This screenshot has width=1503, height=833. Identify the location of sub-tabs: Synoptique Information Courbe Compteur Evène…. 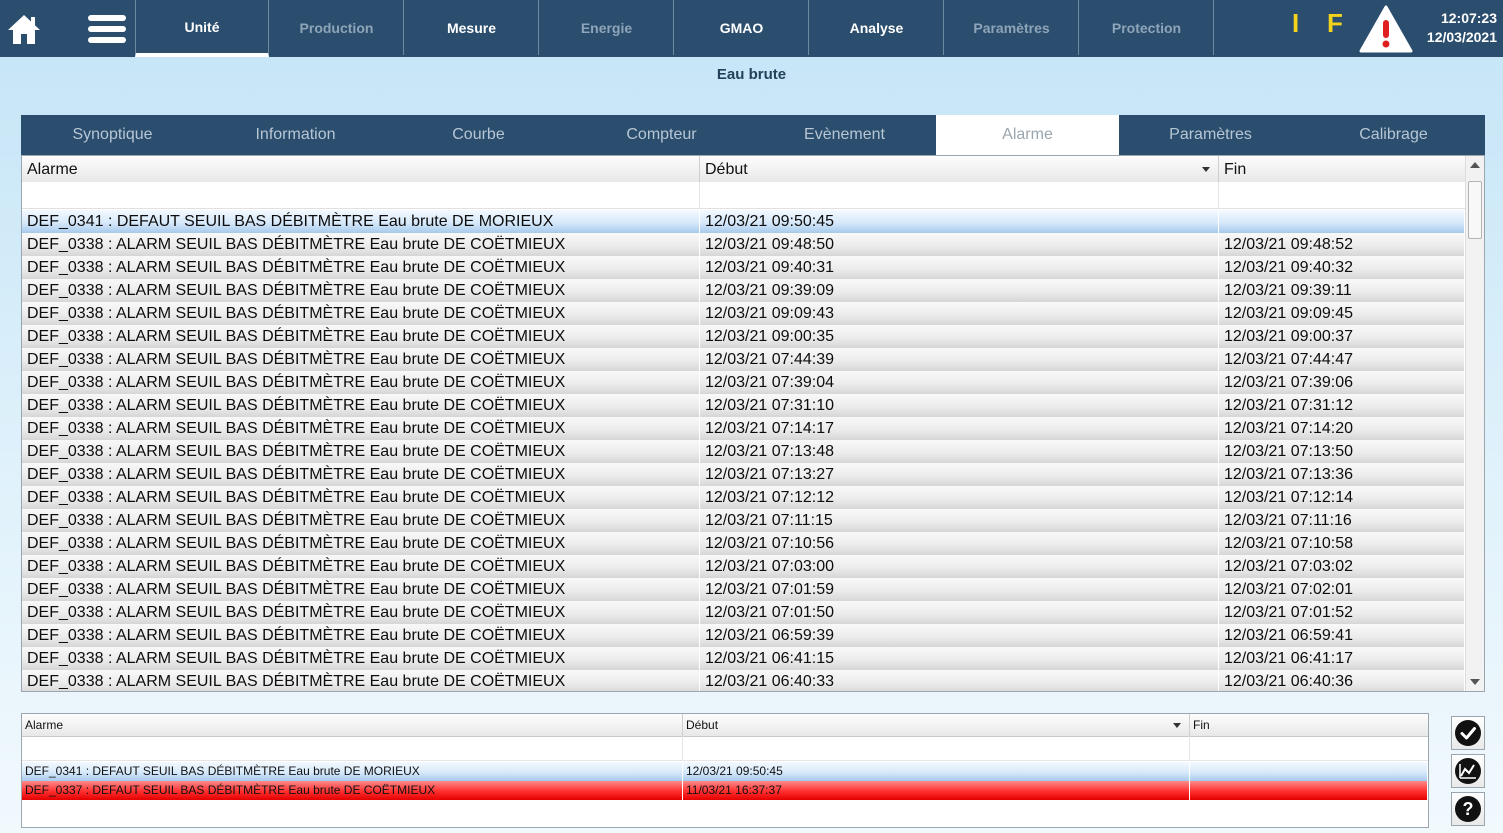
(753, 135).